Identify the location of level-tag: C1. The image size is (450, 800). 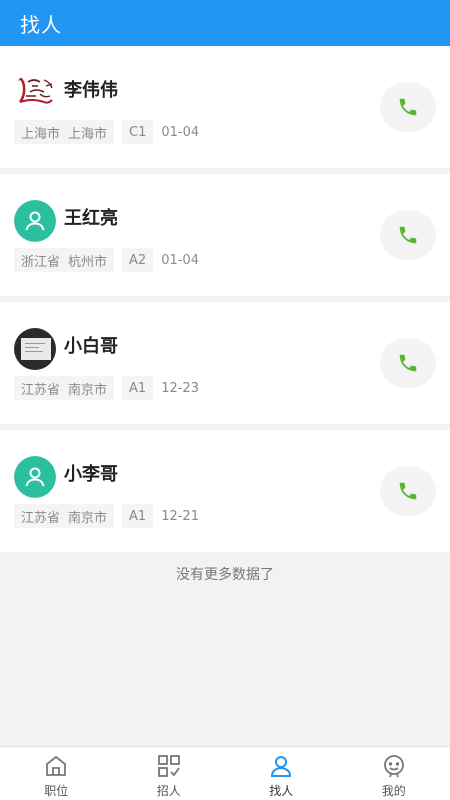
(138, 132).